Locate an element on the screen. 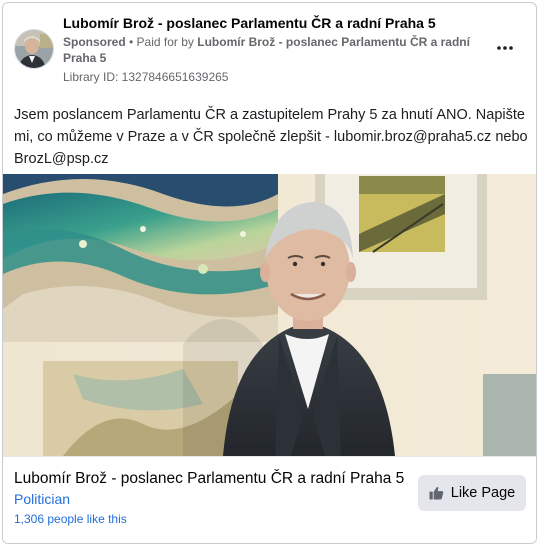  like-page-button: Like Page is located at coordinates (472, 493).